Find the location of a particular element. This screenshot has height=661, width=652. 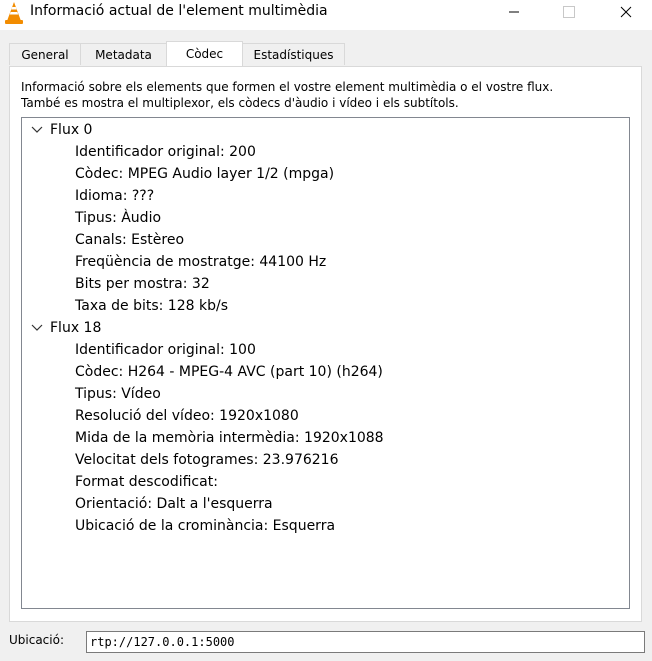

location-label: Ubicació: is located at coordinates (37, 640).